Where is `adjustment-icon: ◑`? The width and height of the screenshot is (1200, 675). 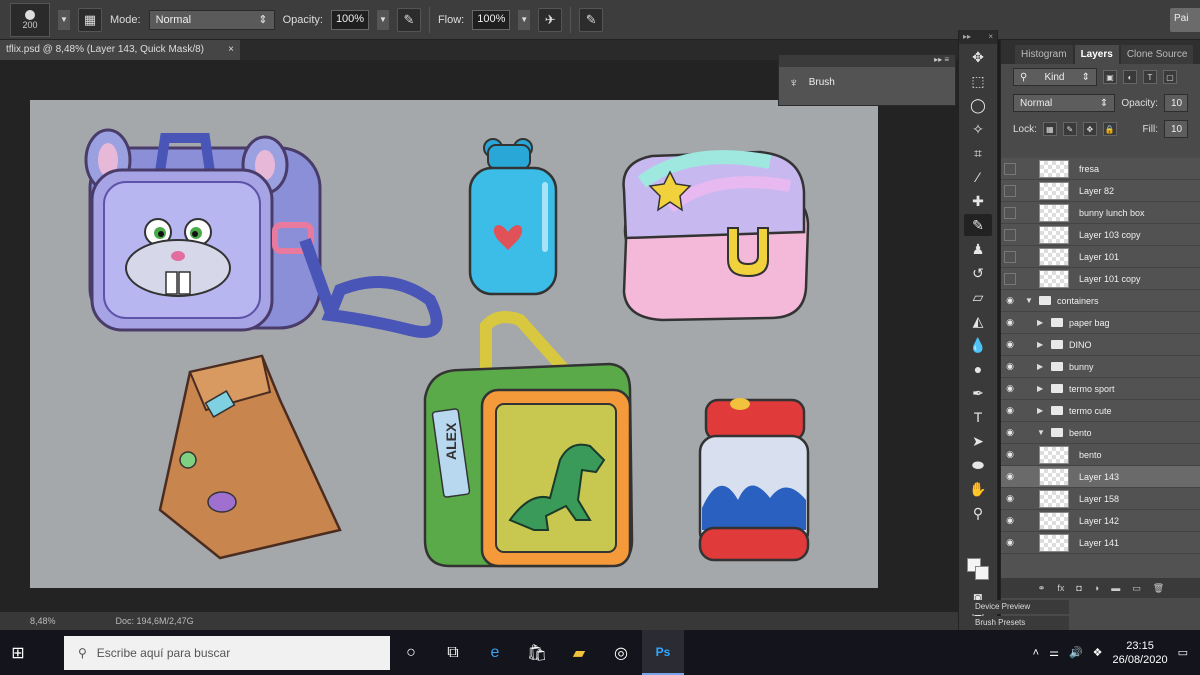 adjustment-icon: ◑ is located at coordinates (1096, 588).